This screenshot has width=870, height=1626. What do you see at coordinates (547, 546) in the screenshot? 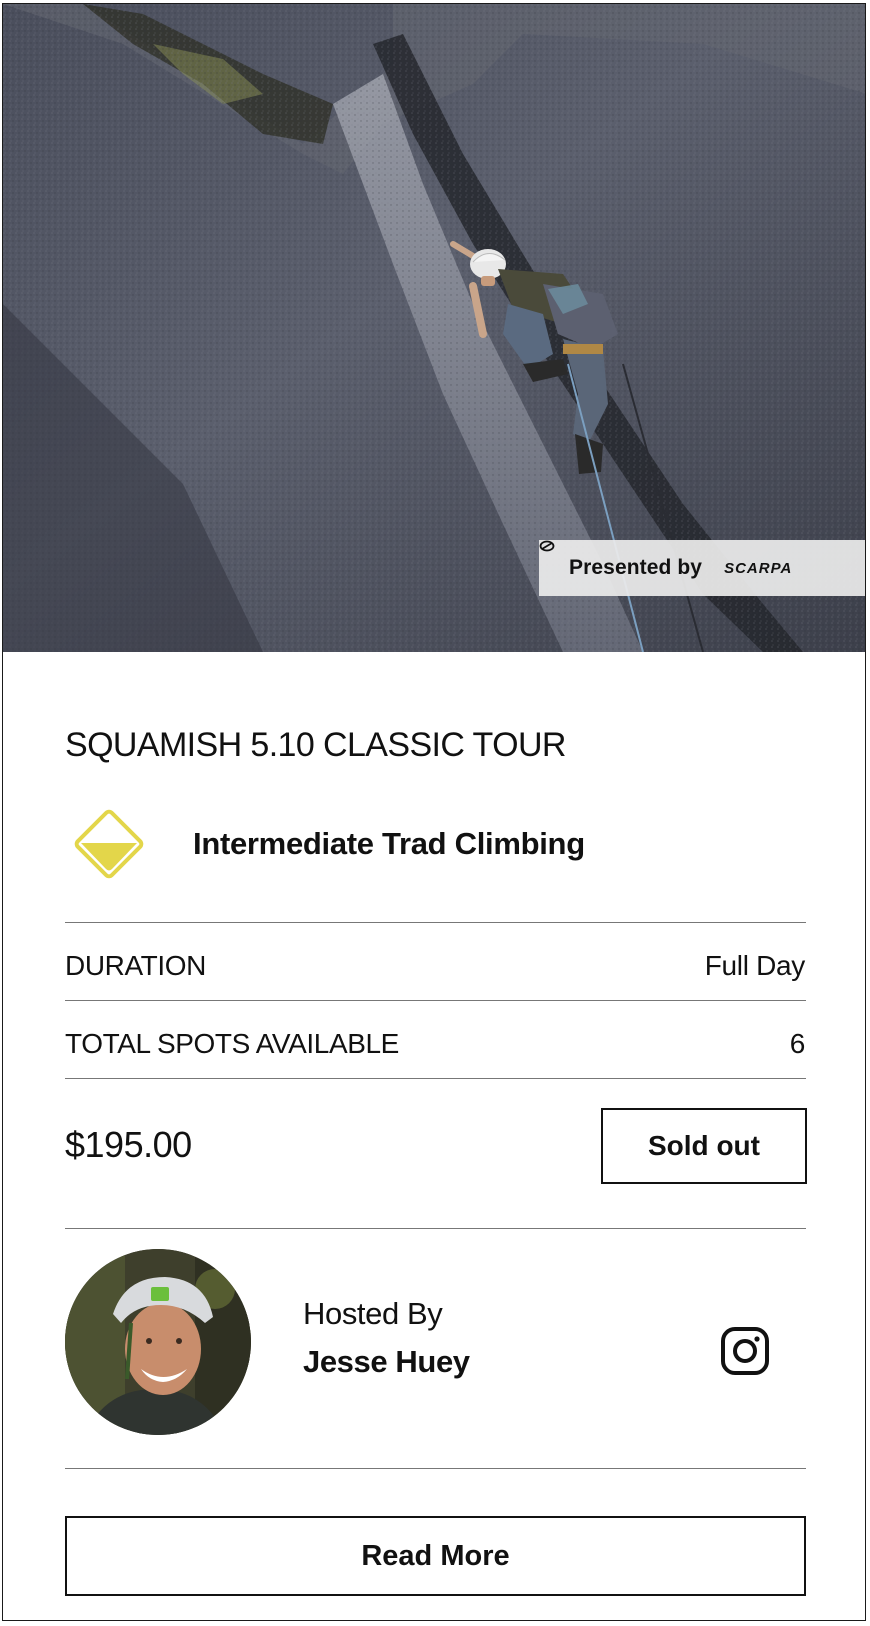
I see `scarpa-logo-icon` at bounding box center [547, 546].